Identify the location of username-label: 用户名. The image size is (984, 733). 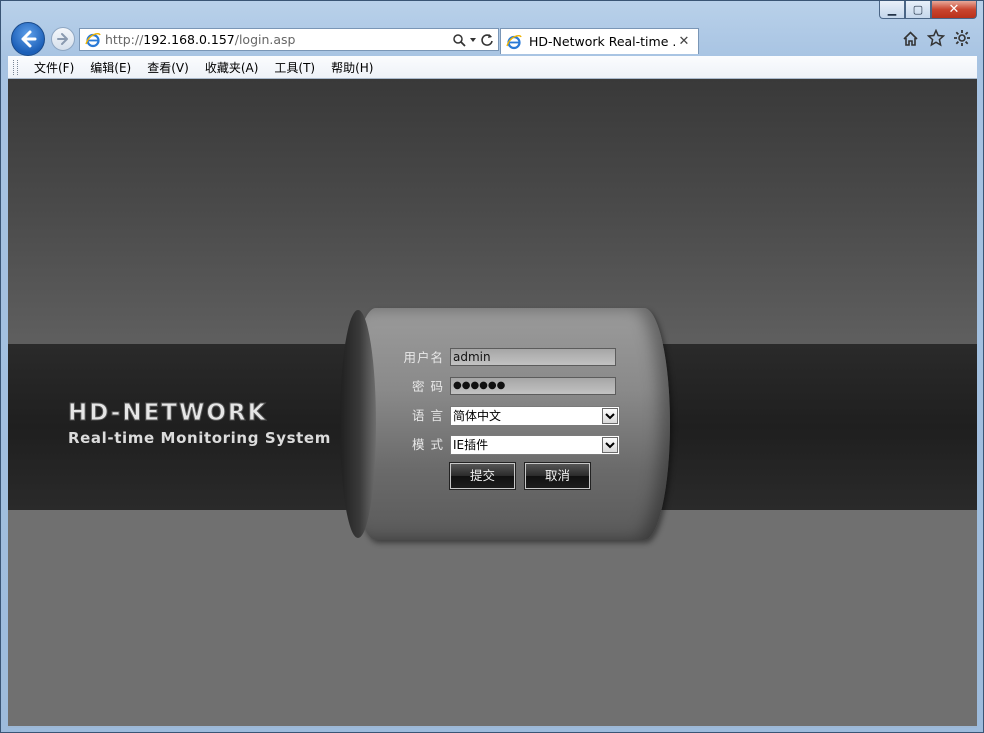
(423, 357).